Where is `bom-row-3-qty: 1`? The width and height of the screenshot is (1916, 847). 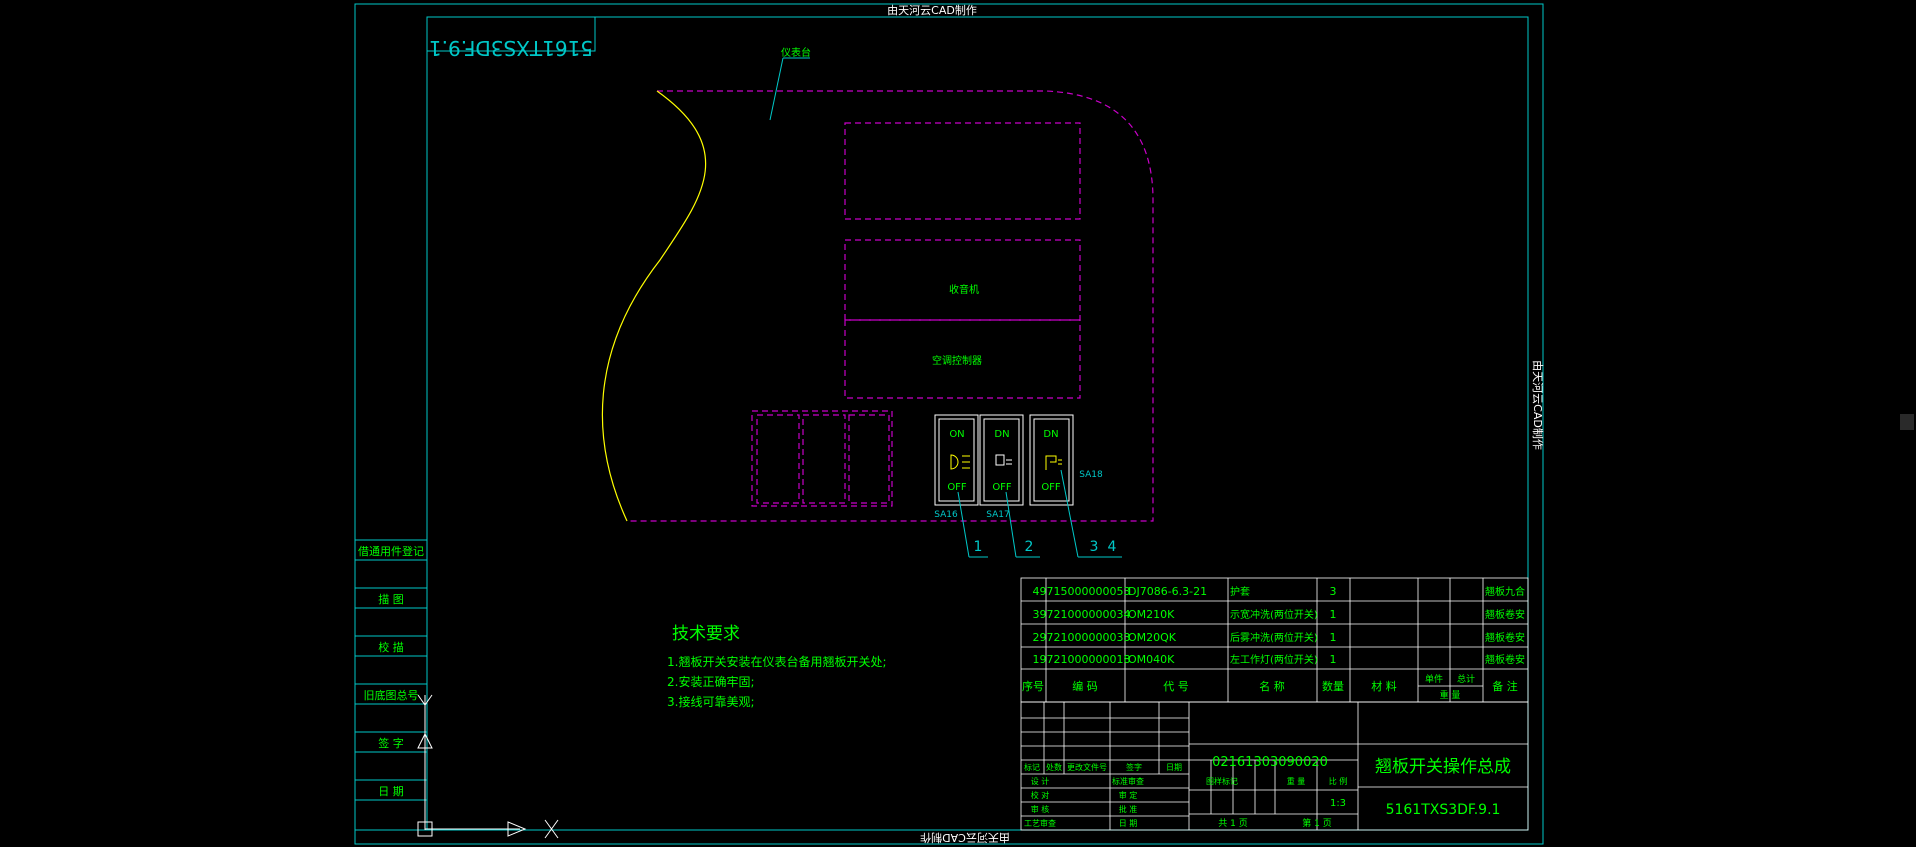
bom-row-3-qty: 1 is located at coordinates (1333, 614).